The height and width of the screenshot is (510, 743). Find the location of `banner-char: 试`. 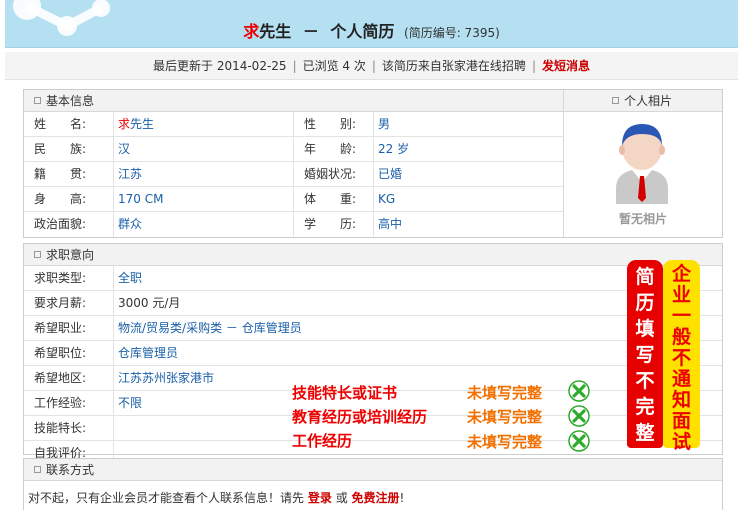

banner-char: 试 is located at coordinates (681, 442).